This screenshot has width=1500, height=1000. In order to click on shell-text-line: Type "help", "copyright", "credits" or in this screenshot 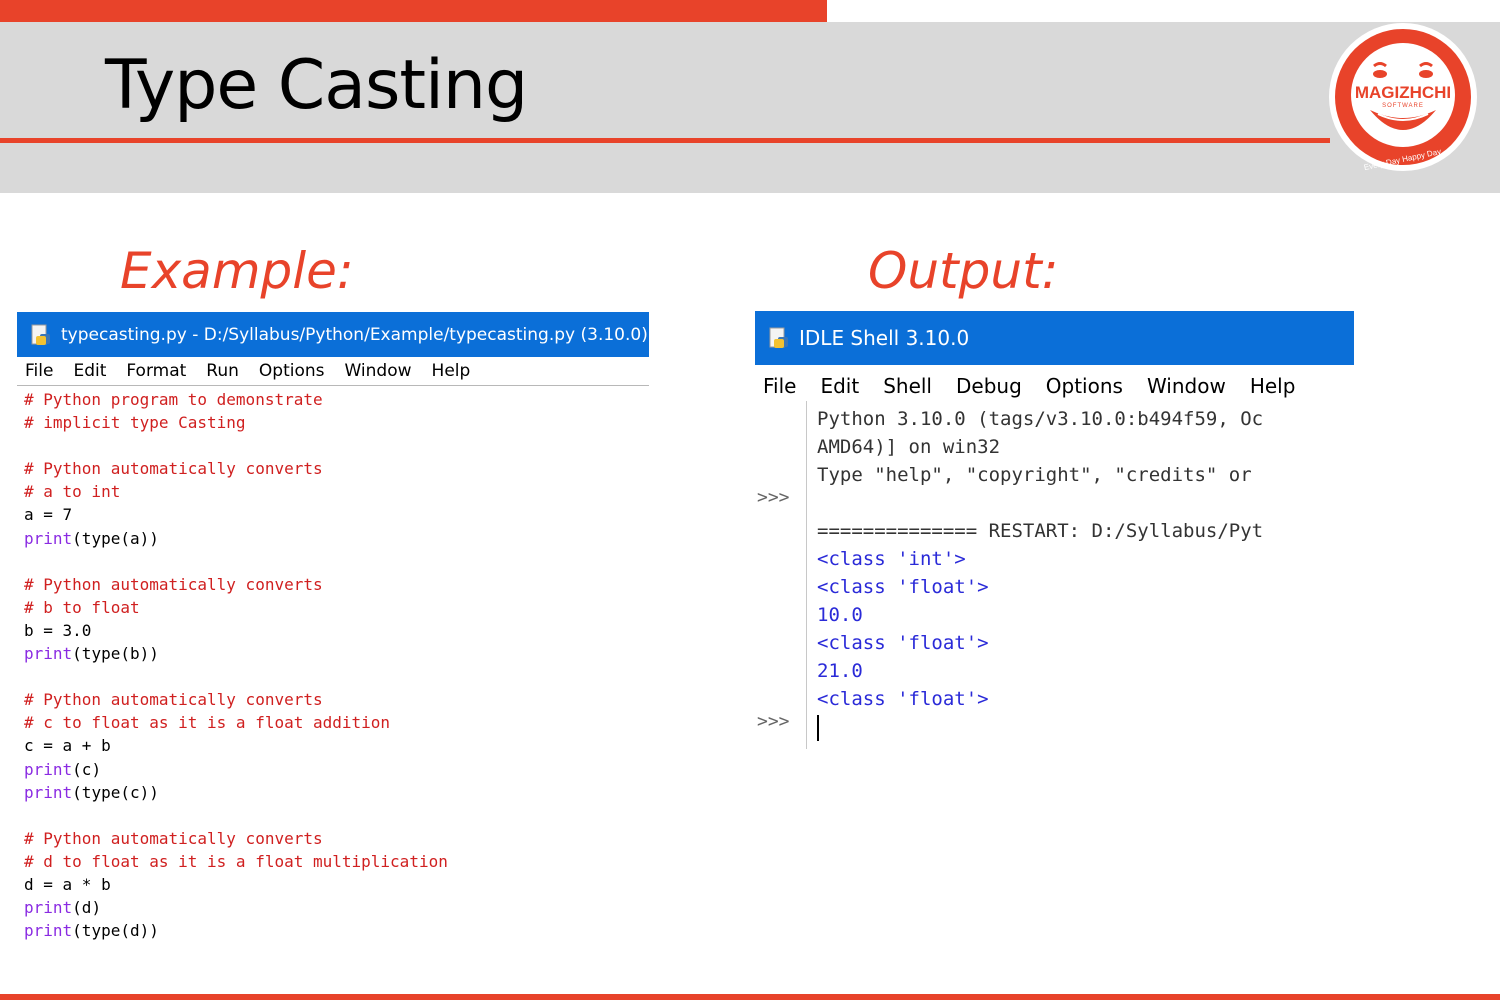, I will do `click(1034, 475)`.